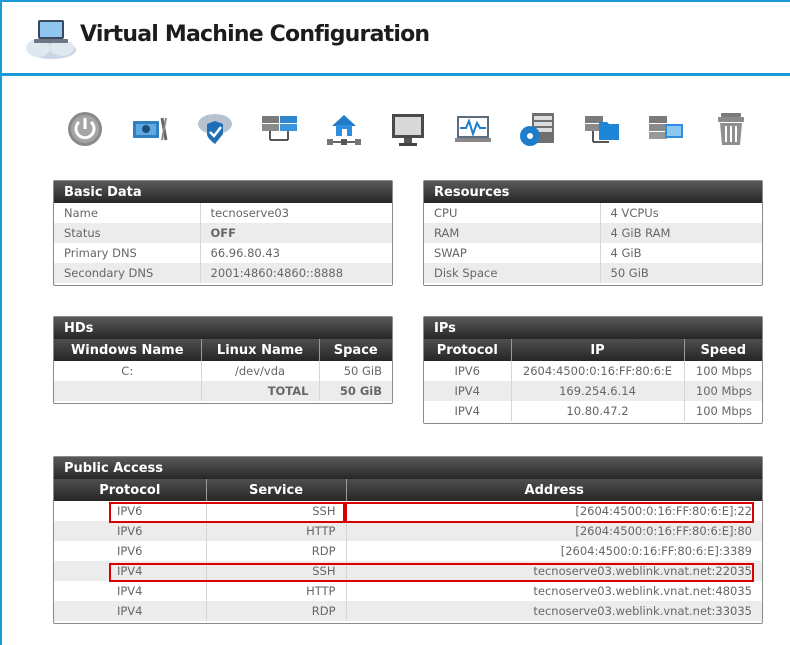  What do you see at coordinates (296, 213) in the screenshot?
I see `field-value: tecnoserve03` at bounding box center [296, 213].